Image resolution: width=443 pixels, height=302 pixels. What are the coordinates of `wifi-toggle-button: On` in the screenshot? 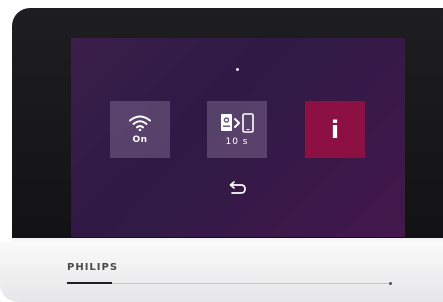 It's located at (140, 129).